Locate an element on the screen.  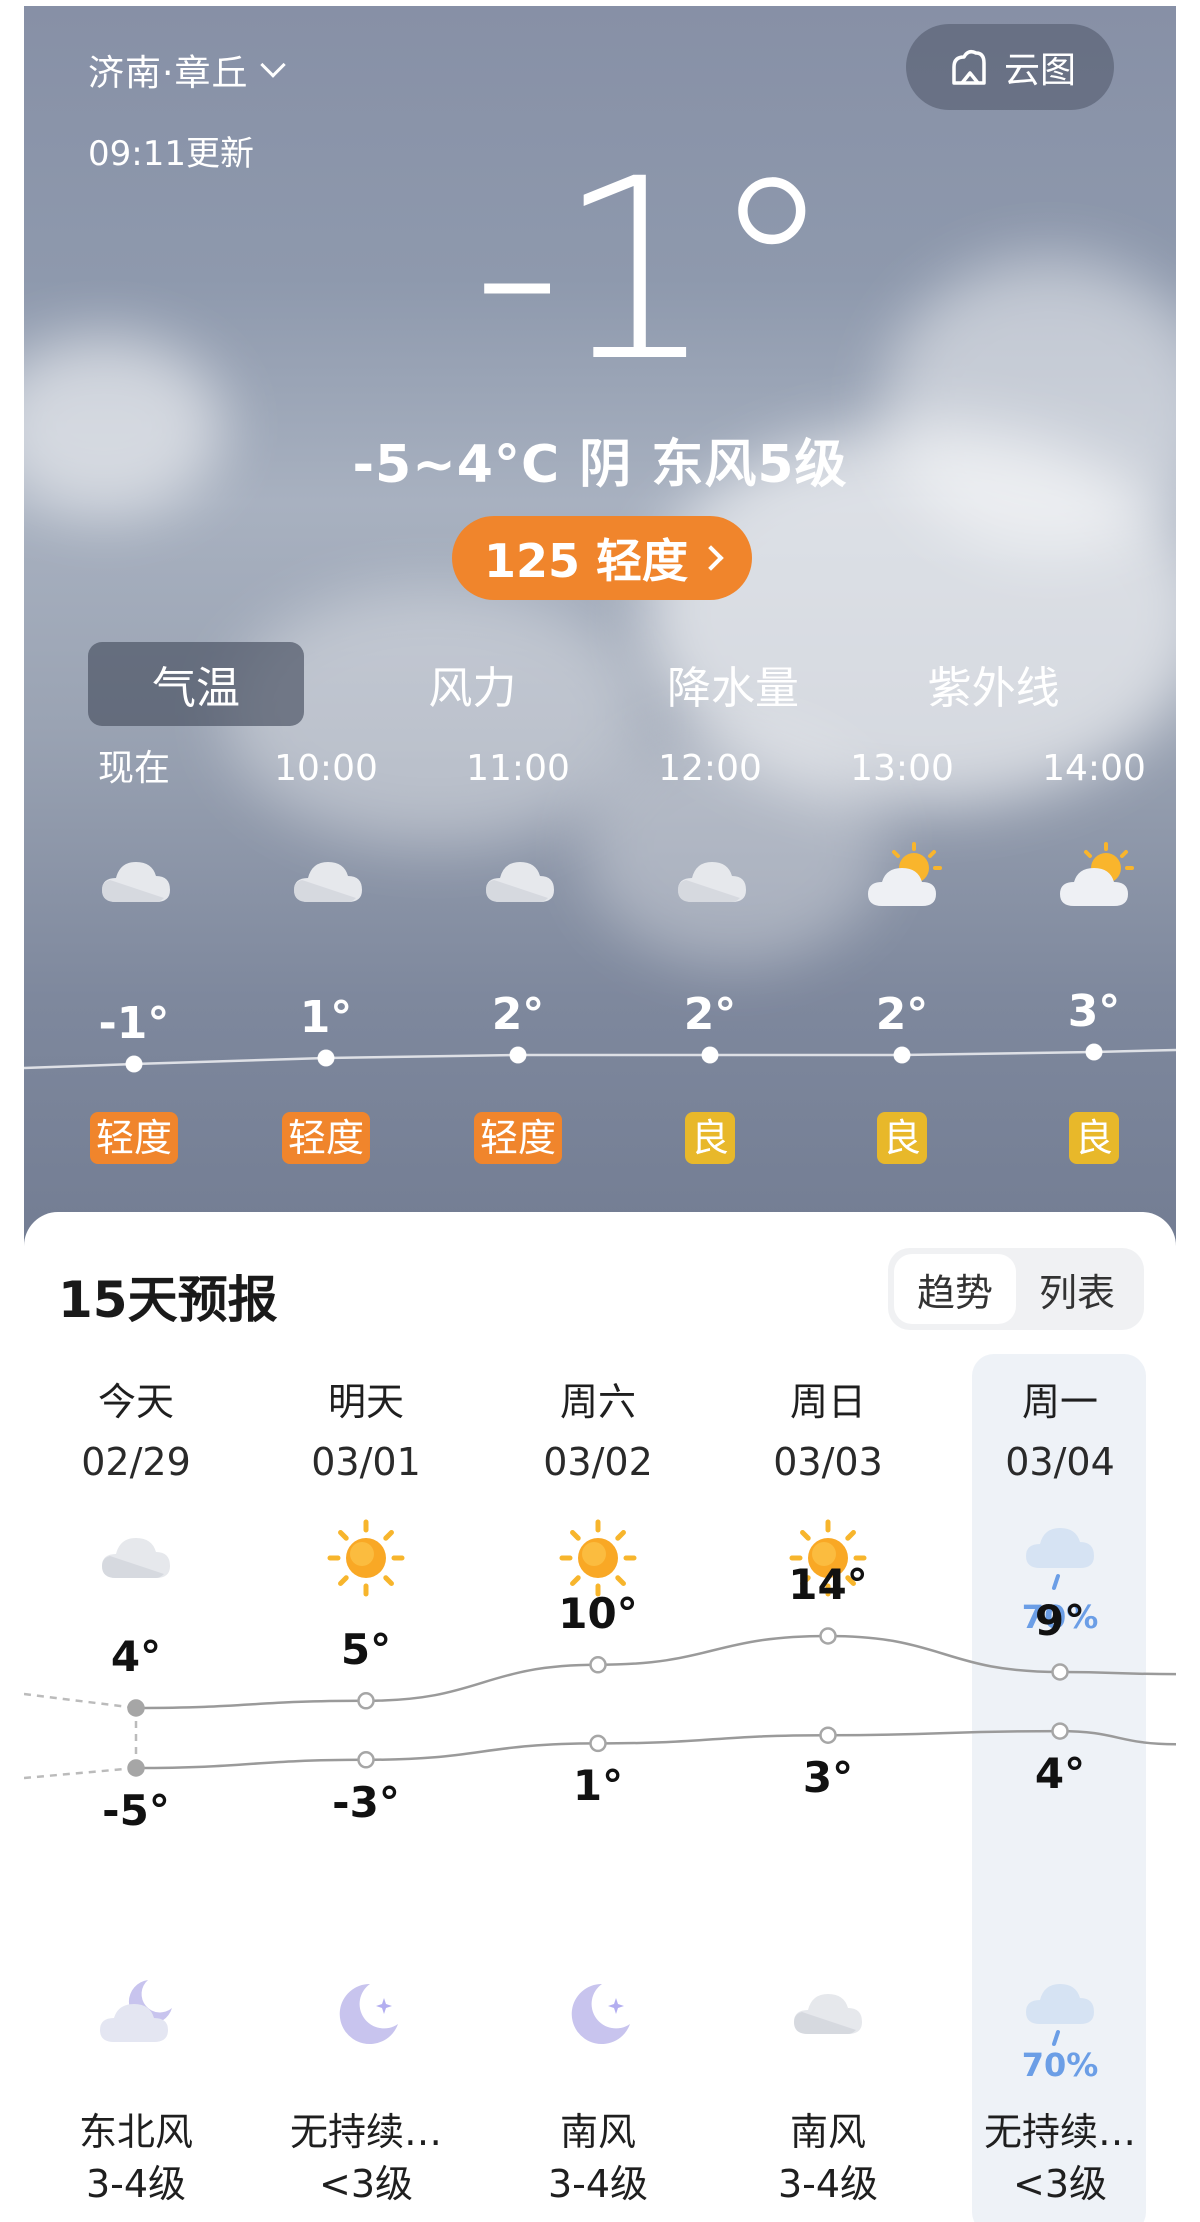
hourly-item: 11:00 2° 轻度 is located at coordinates (518, 955).